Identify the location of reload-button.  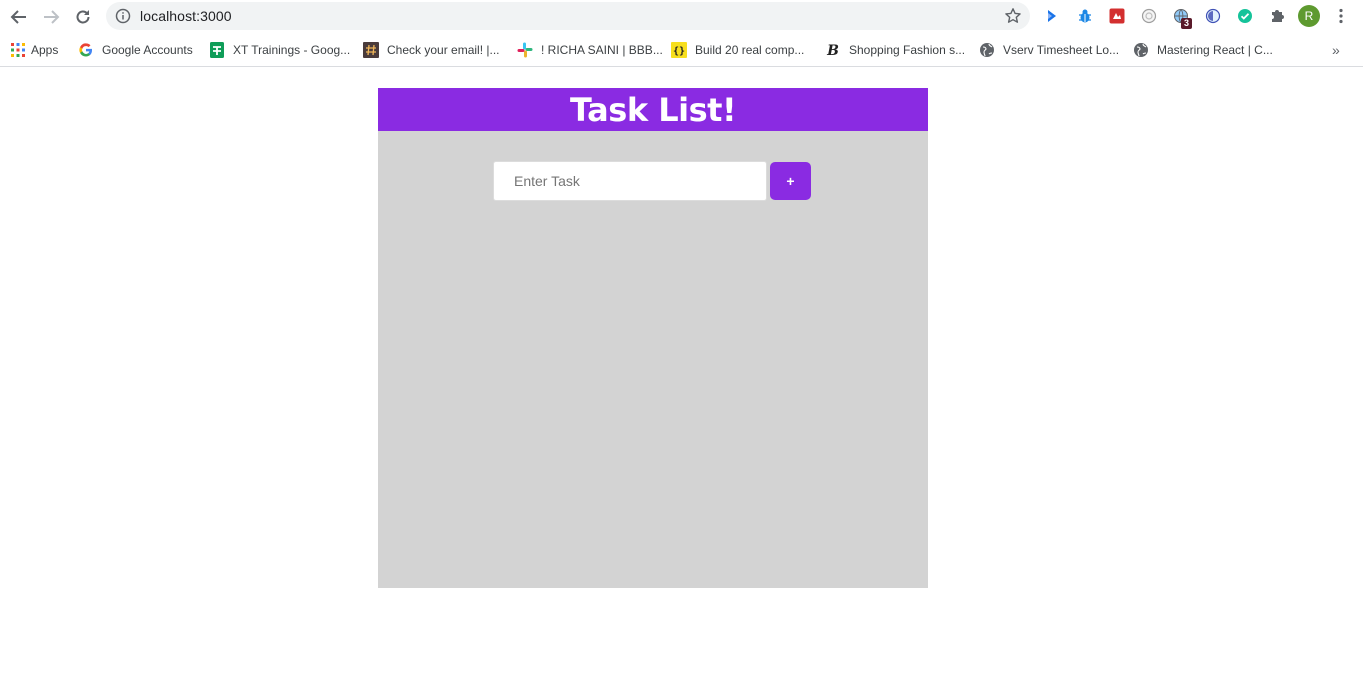
(83, 17).